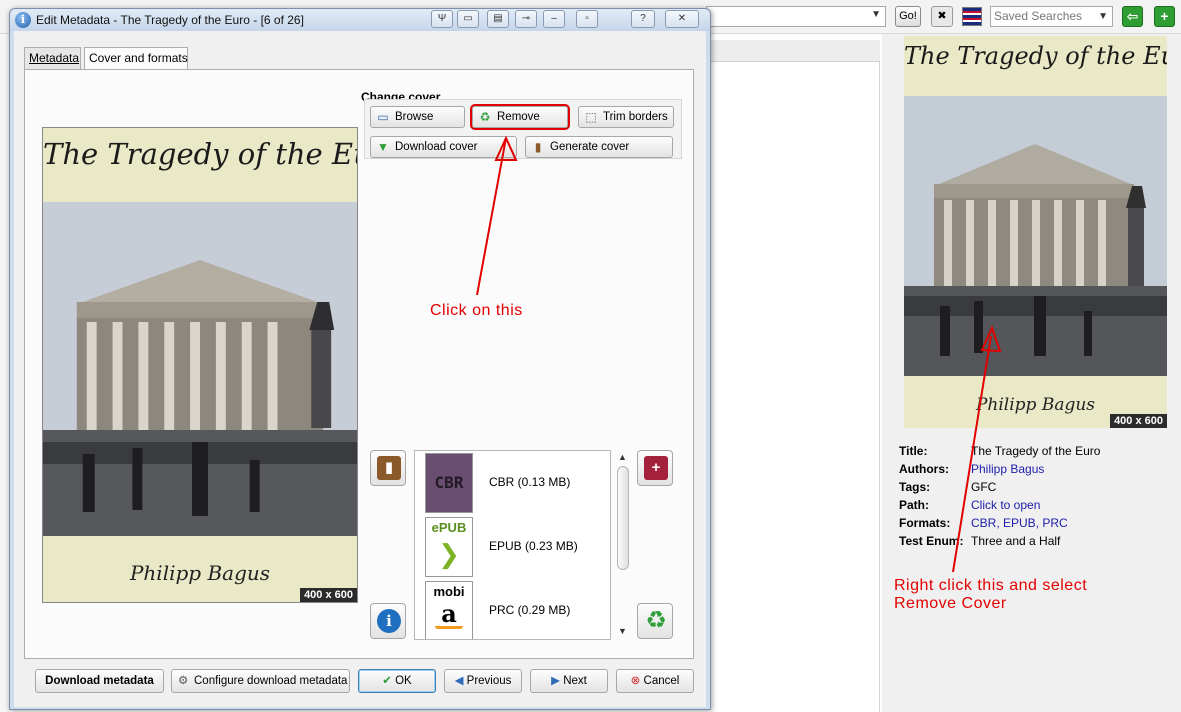 This screenshot has width=1181, height=712. I want to click on annotation-click-text: Click on this, so click(476, 310).